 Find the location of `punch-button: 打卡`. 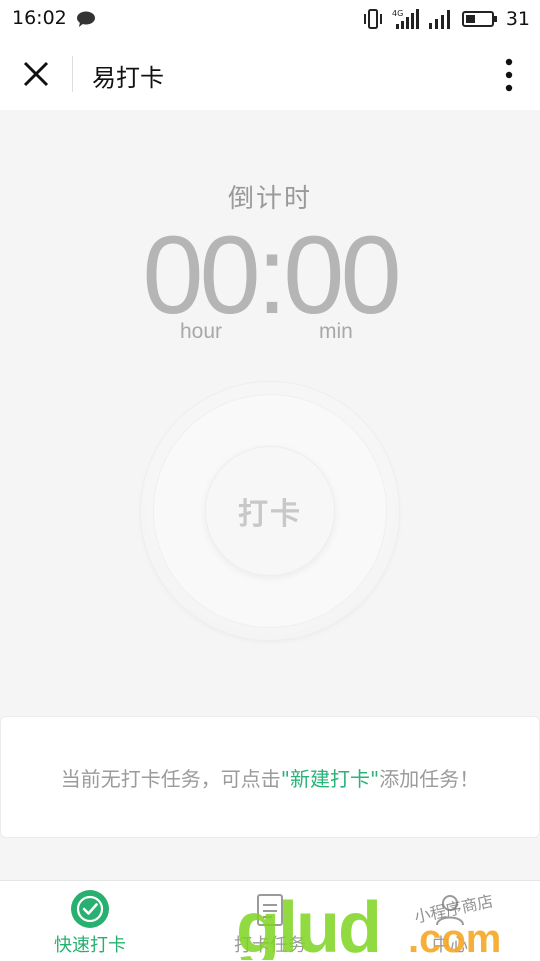

punch-button: 打卡 is located at coordinates (270, 511).